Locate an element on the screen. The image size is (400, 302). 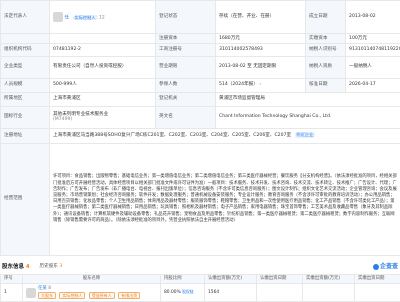
shareholder-count: 8 is located at coordinates (49, 288).